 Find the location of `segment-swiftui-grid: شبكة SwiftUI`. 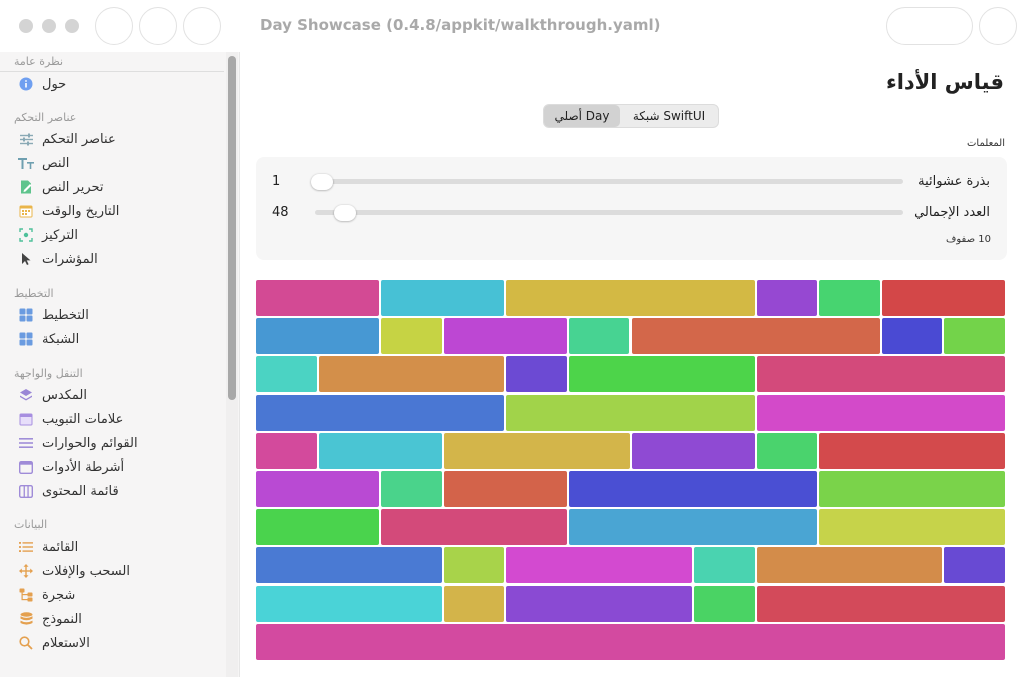

segment-swiftui-grid: شبكة SwiftUI is located at coordinates (669, 116).